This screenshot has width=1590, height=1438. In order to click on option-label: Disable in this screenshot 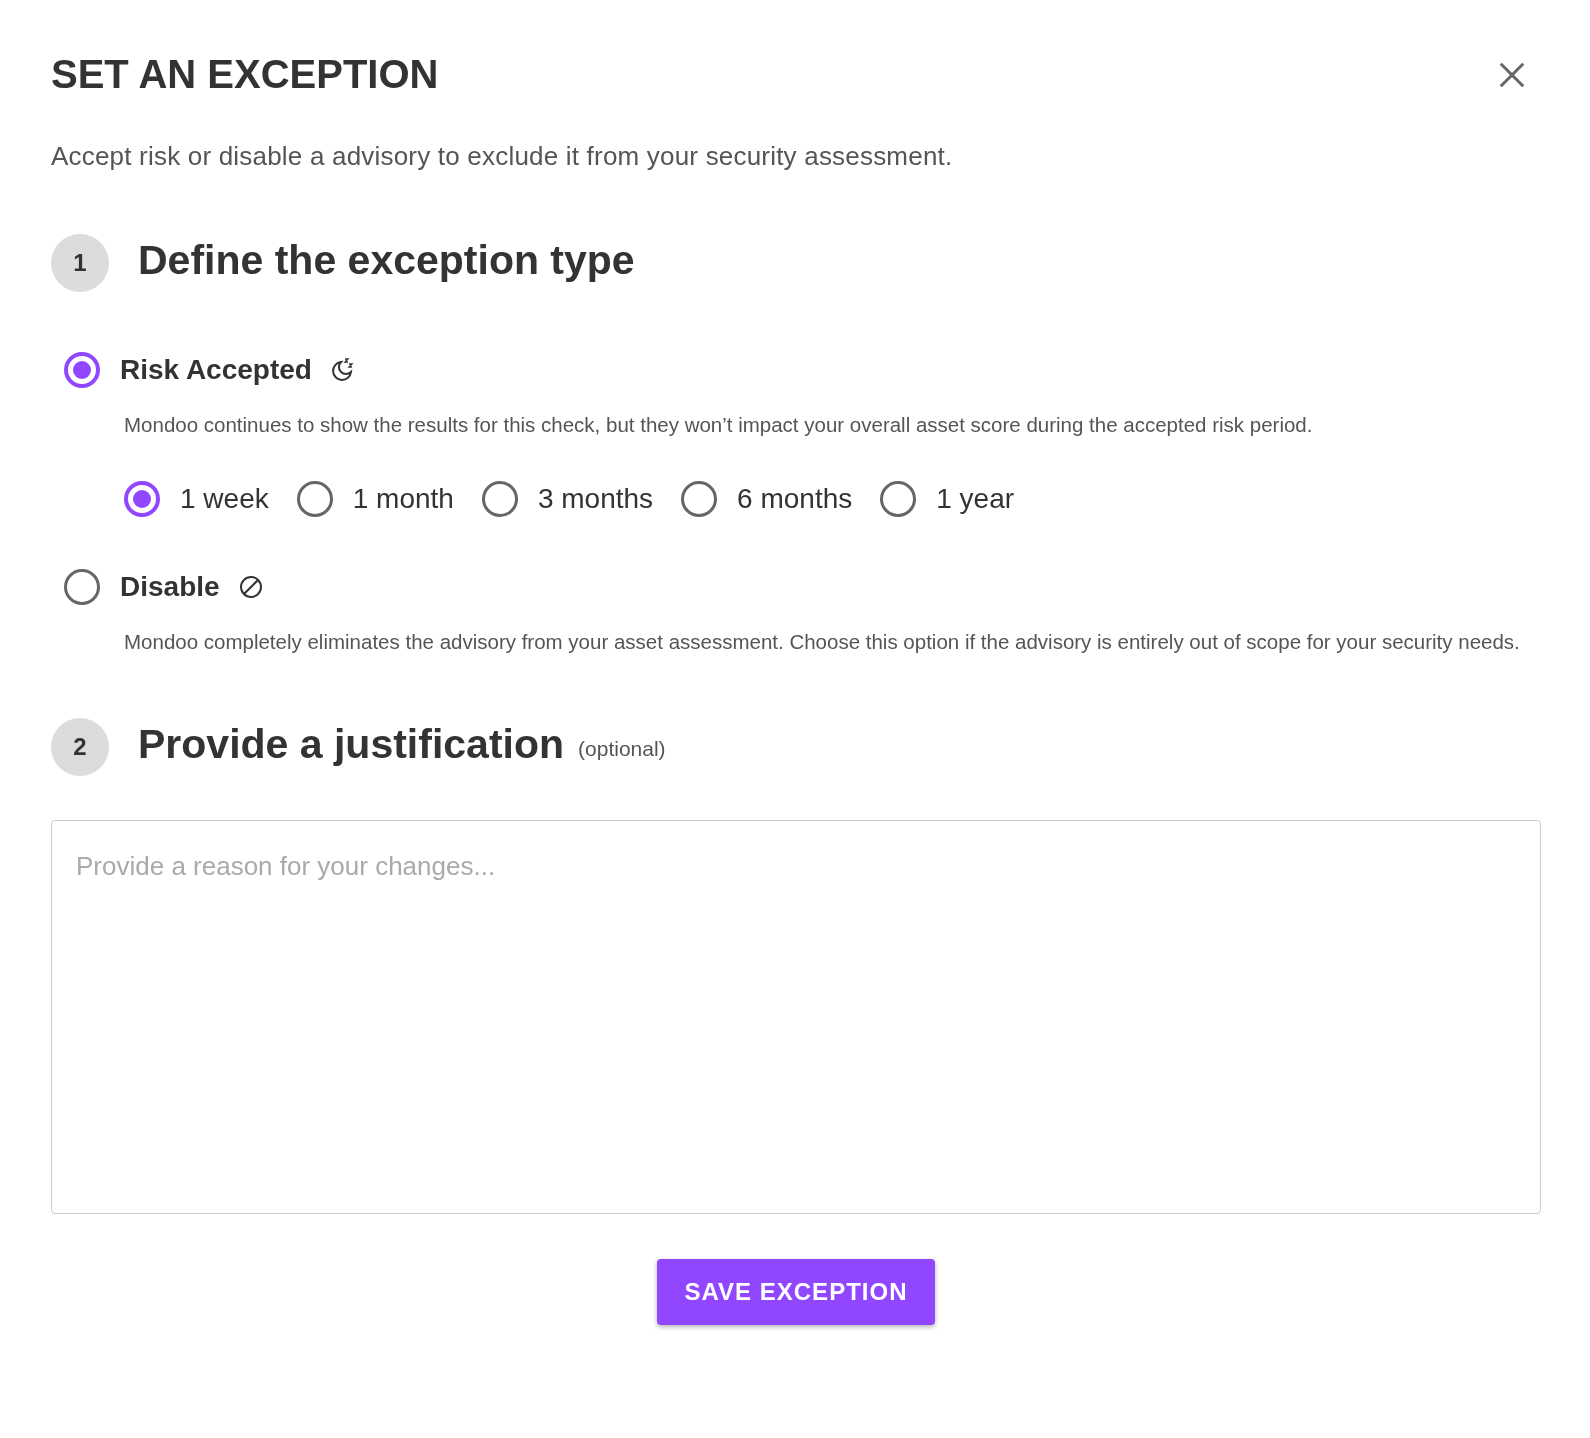, I will do `click(170, 587)`.